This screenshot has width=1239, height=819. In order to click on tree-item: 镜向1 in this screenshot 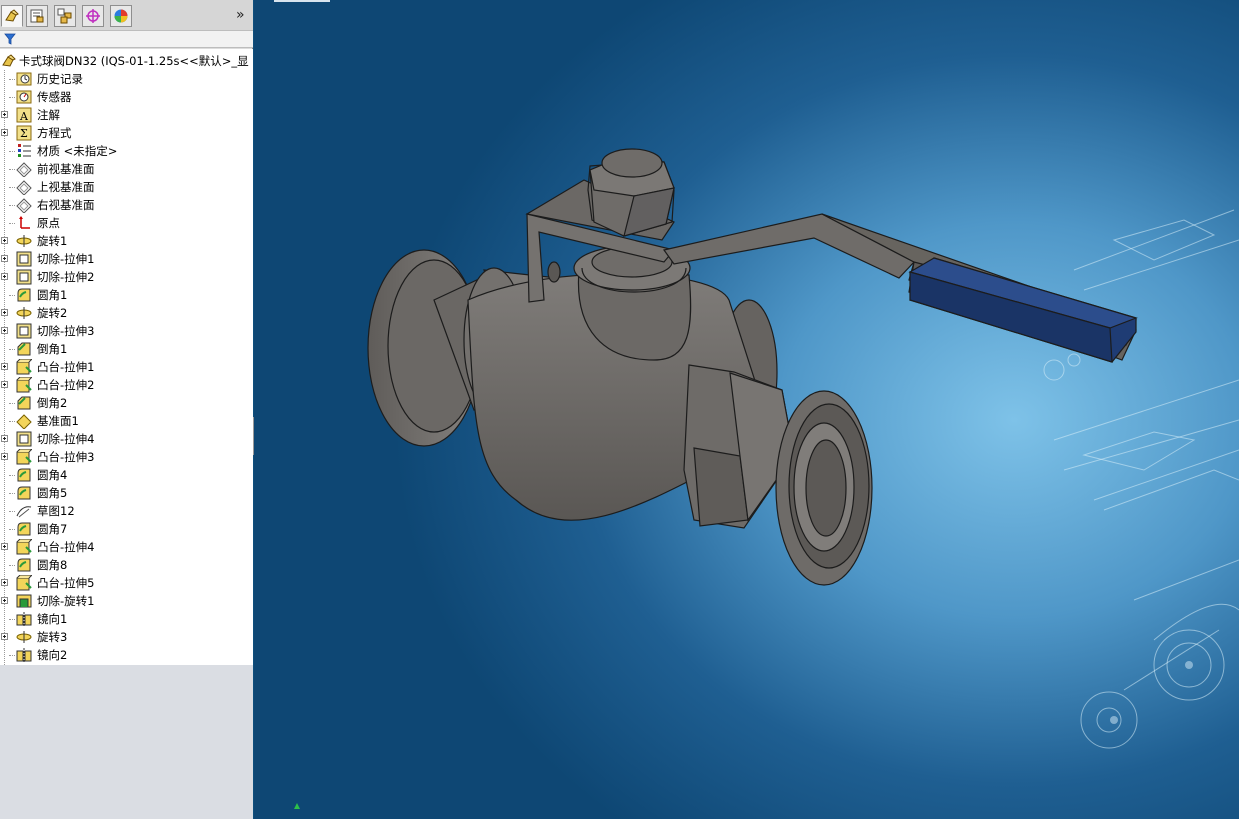, I will do `click(126, 619)`.